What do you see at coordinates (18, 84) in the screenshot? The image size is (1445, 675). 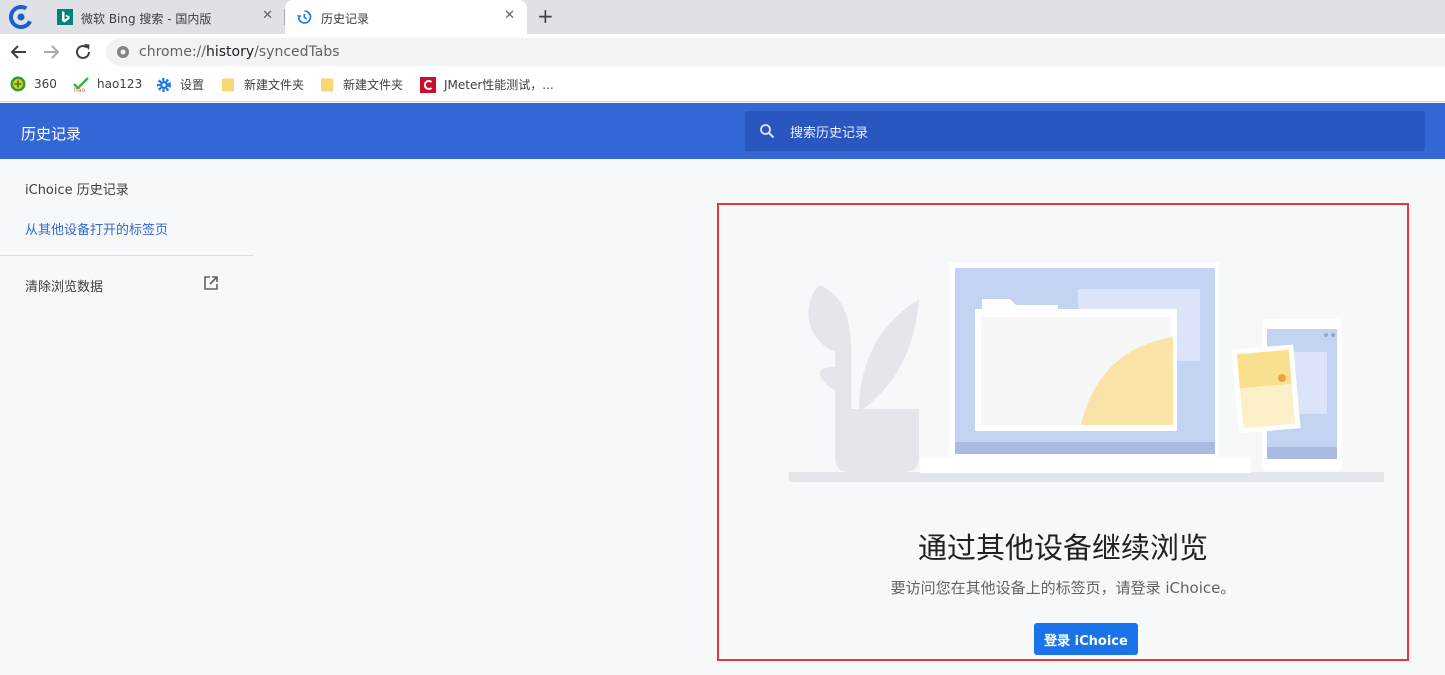 I see `360-icon` at bounding box center [18, 84].